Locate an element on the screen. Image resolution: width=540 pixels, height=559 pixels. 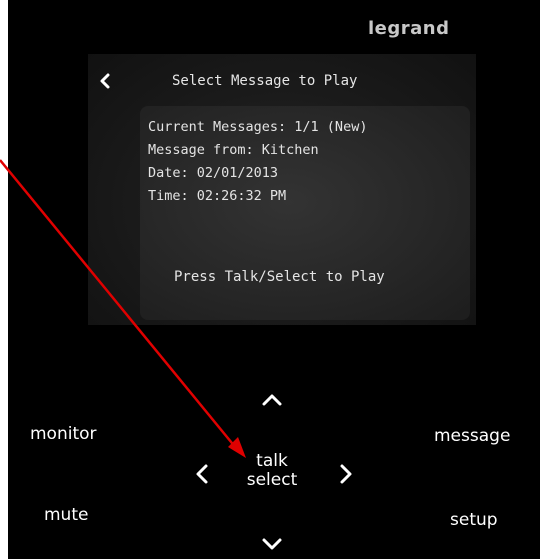
current-messages-line: Current Messages: 1/1 (New) is located at coordinates (258, 127).